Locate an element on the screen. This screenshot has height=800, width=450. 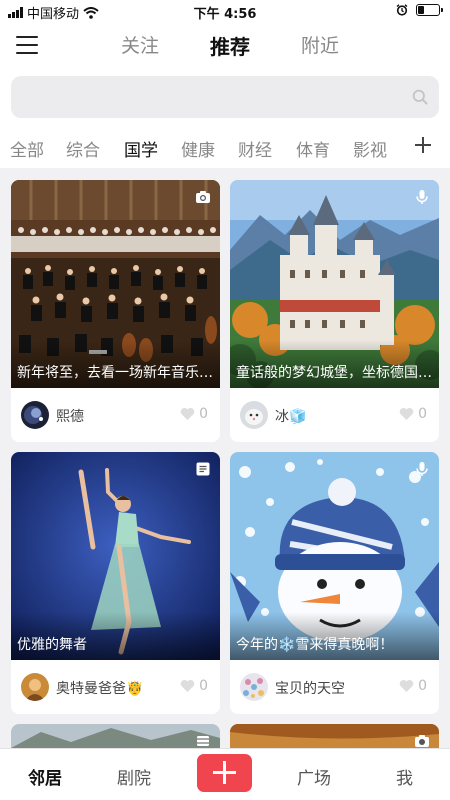
bottom-nav-item: 剧院 is located at coordinates (134, 776).